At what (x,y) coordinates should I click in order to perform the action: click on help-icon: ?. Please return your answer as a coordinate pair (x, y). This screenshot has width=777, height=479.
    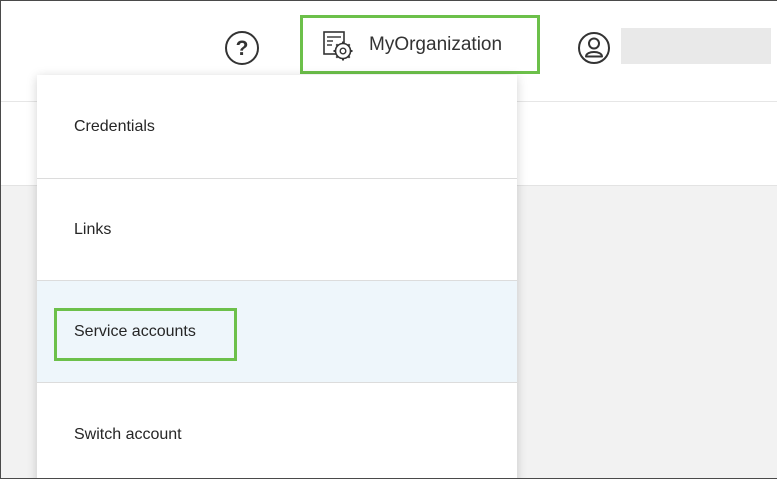
    Looking at the image, I should click on (242, 48).